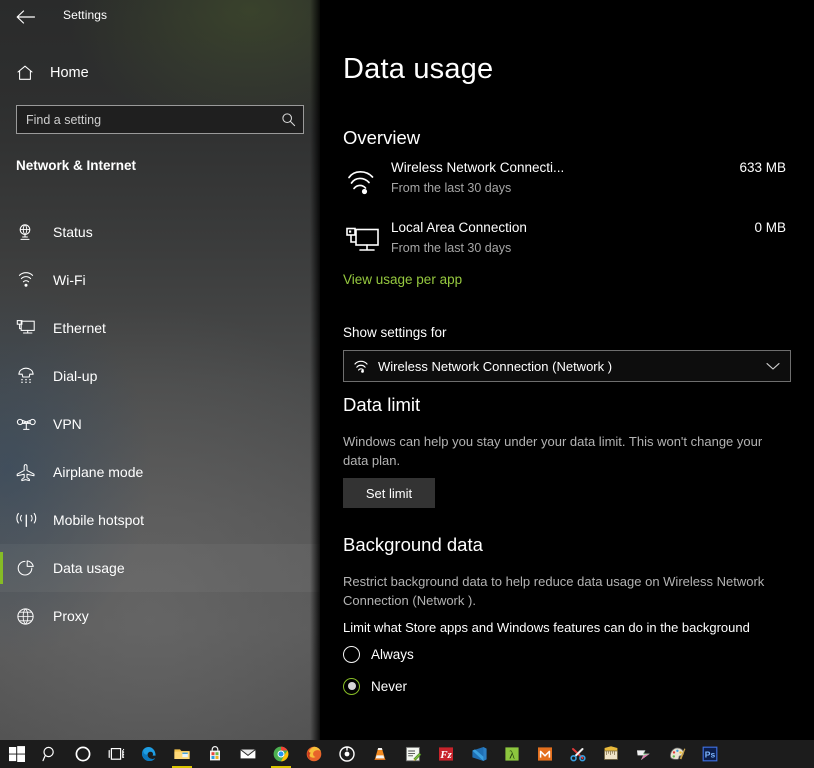  What do you see at coordinates (418, 69) in the screenshot?
I see `page-title: Data usage` at bounding box center [418, 69].